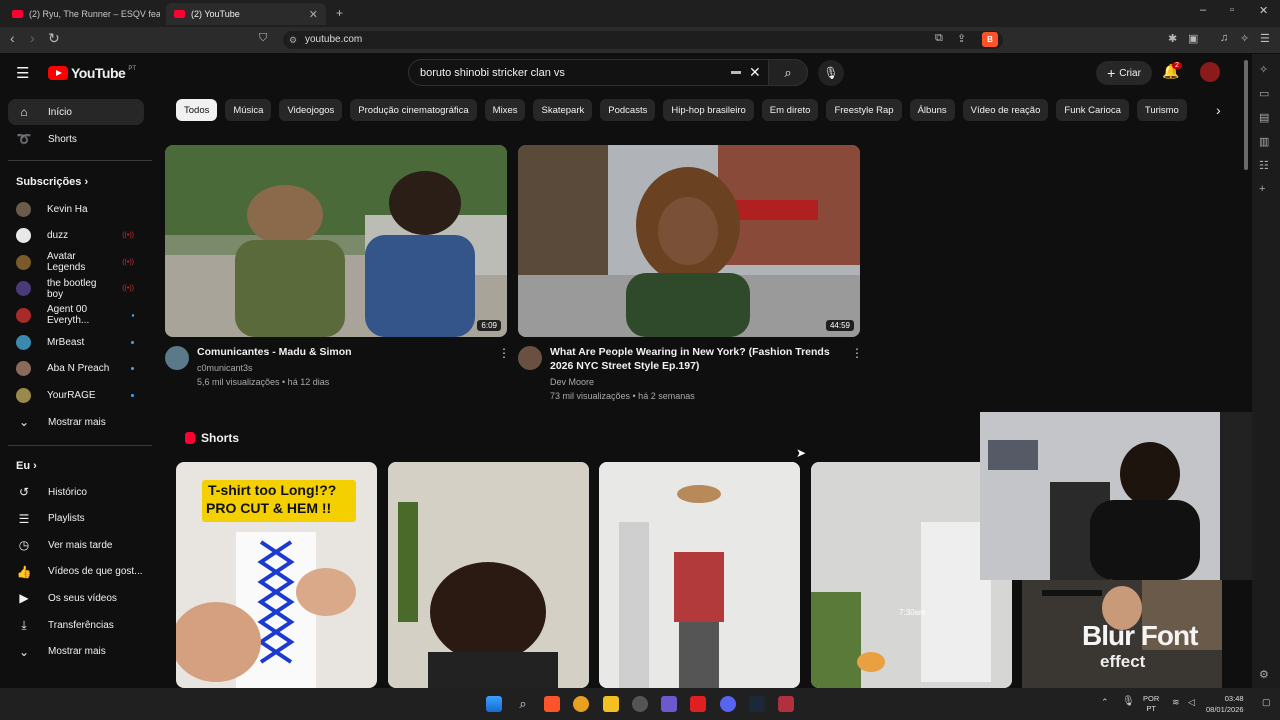 The width and height of the screenshot is (1280, 720). What do you see at coordinates (76, 289) in the screenshot?
I see `sidebar-subscription-item: the bootleg boy ((•))` at bounding box center [76, 289].